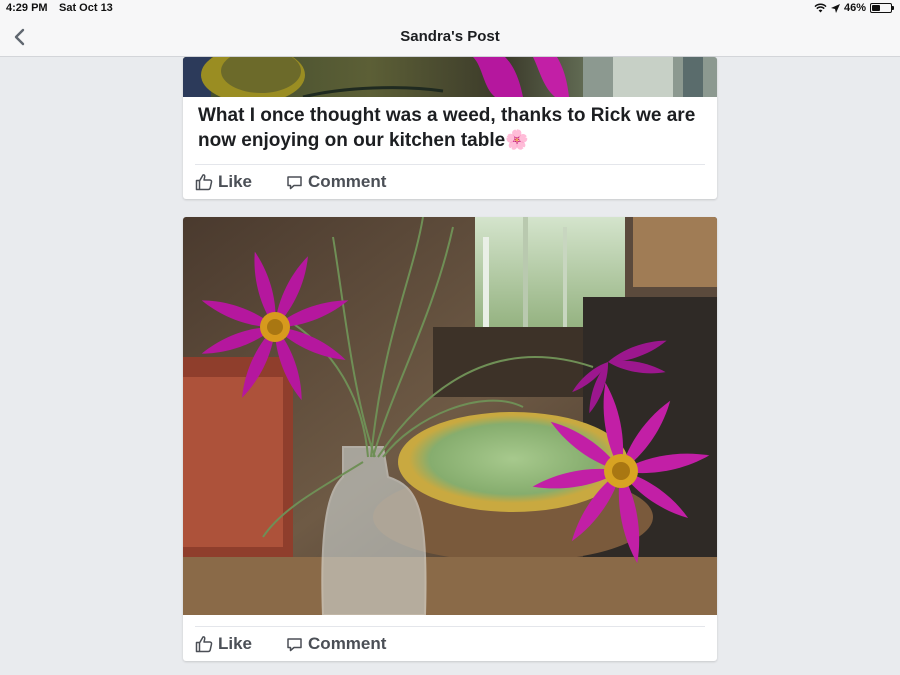 The width and height of the screenshot is (900, 675). Describe the element at coordinates (820, 8) in the screenshot. I see `wifi-icon` at that location.